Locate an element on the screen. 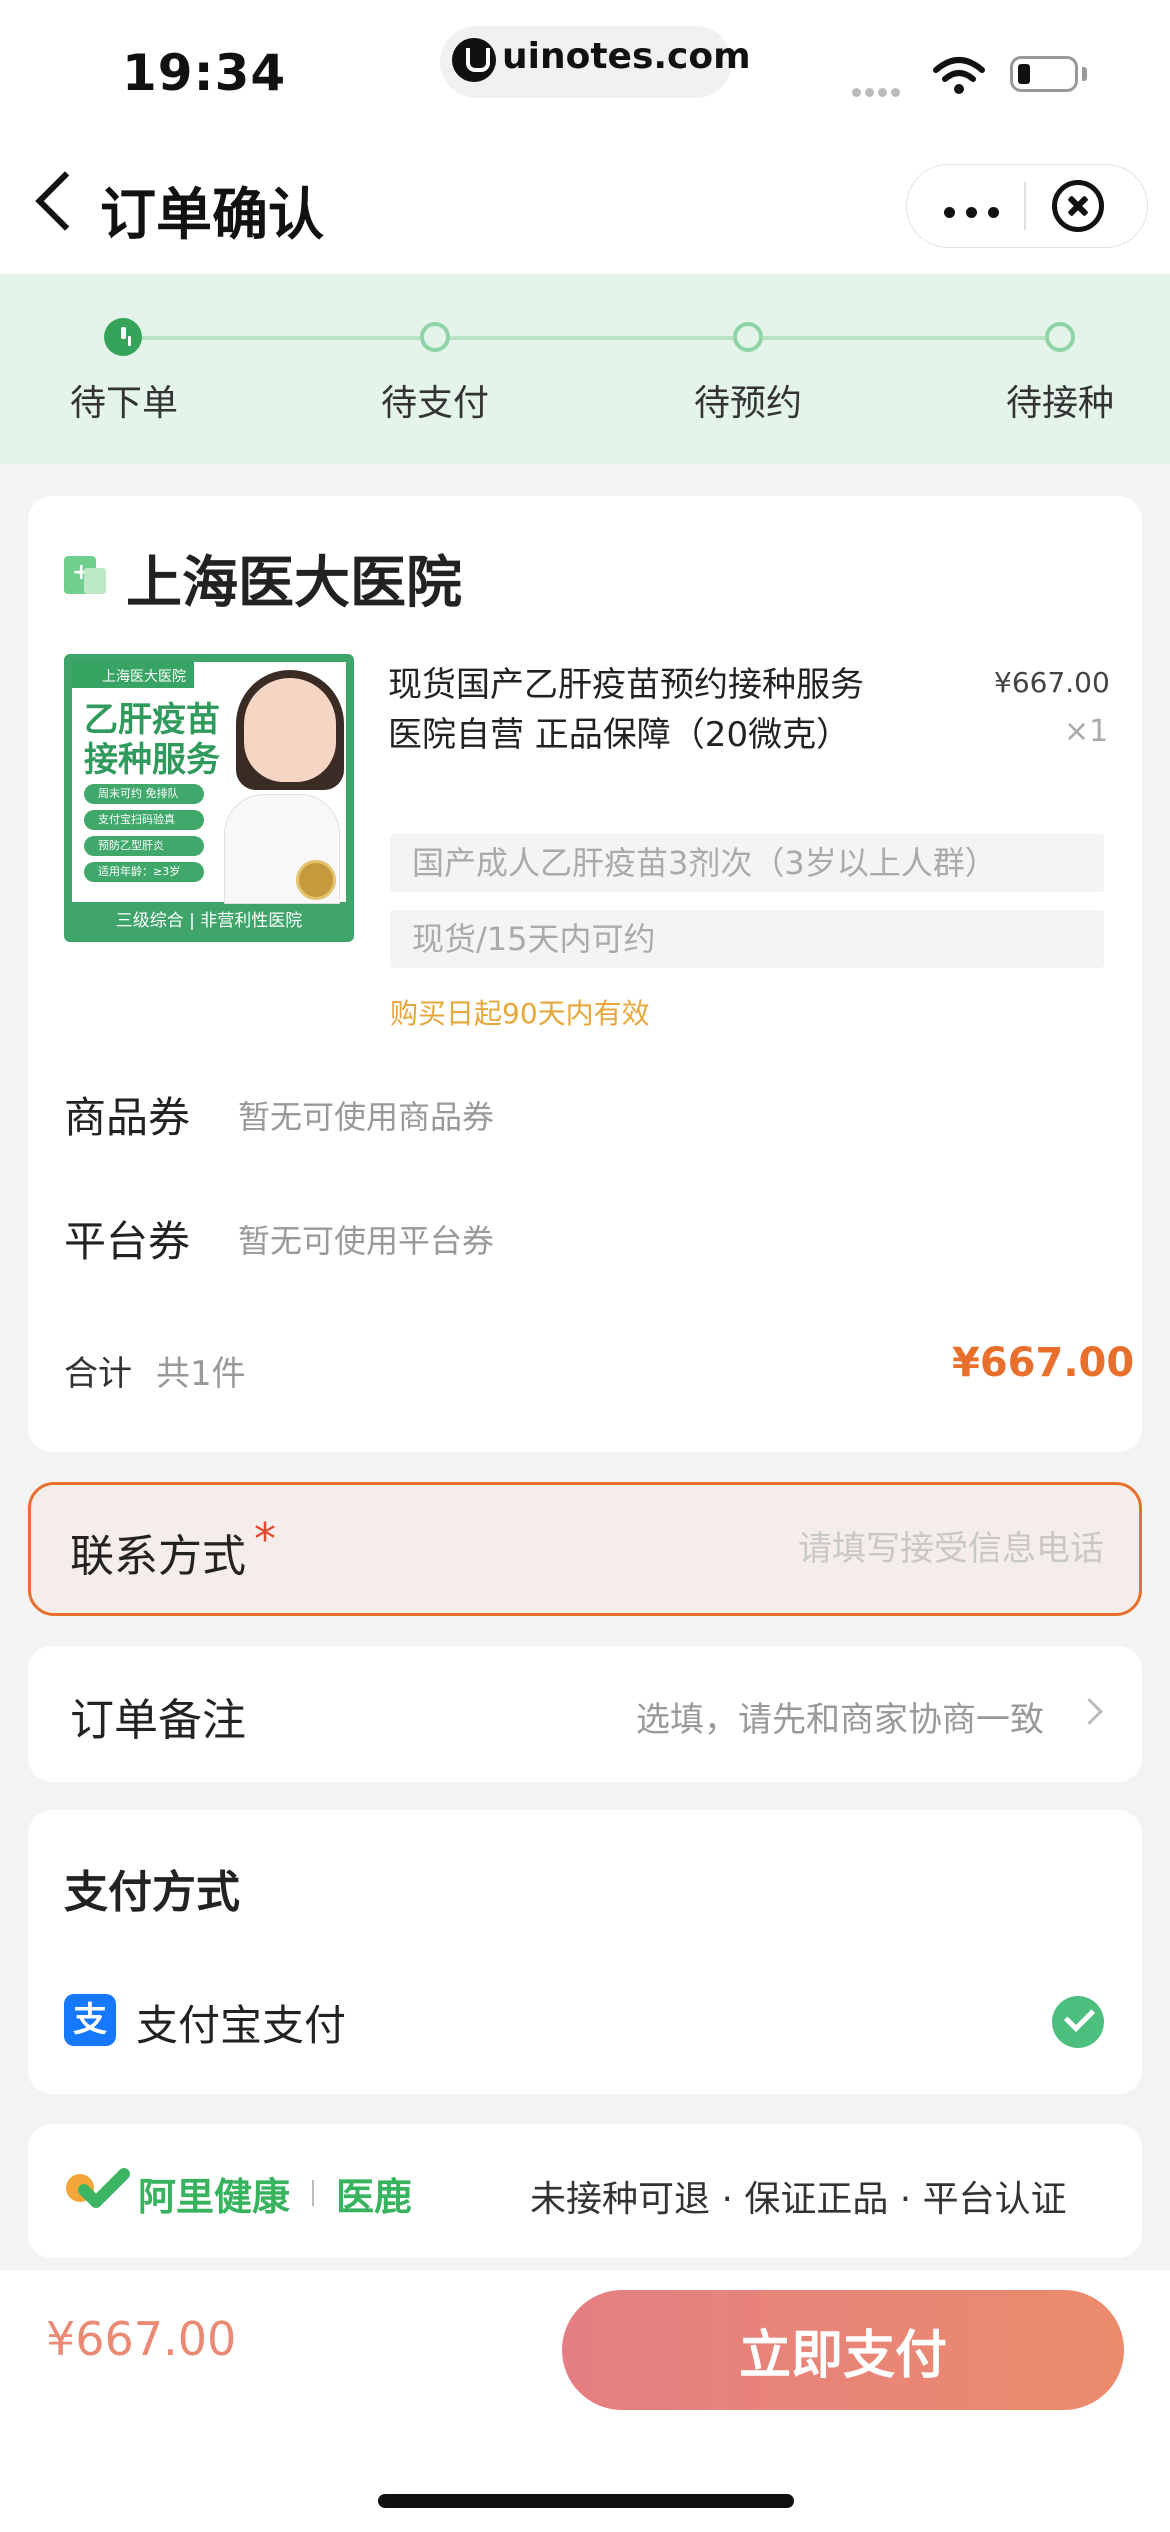 The height and width of the screenshot is (2532, 1170). total-count: 共1件 is located at coordinates (201, 1374).